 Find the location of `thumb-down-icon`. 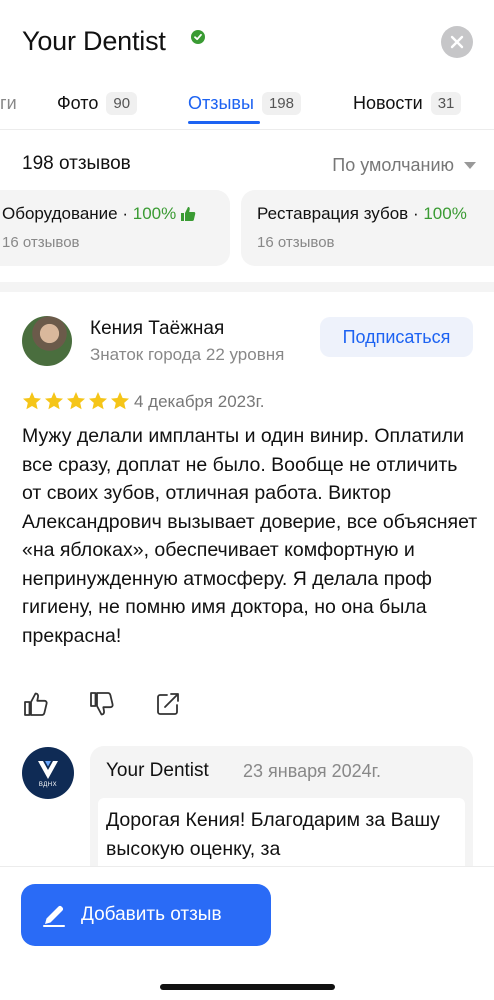

thumb-down-icon is located at coordinates (102, 704).